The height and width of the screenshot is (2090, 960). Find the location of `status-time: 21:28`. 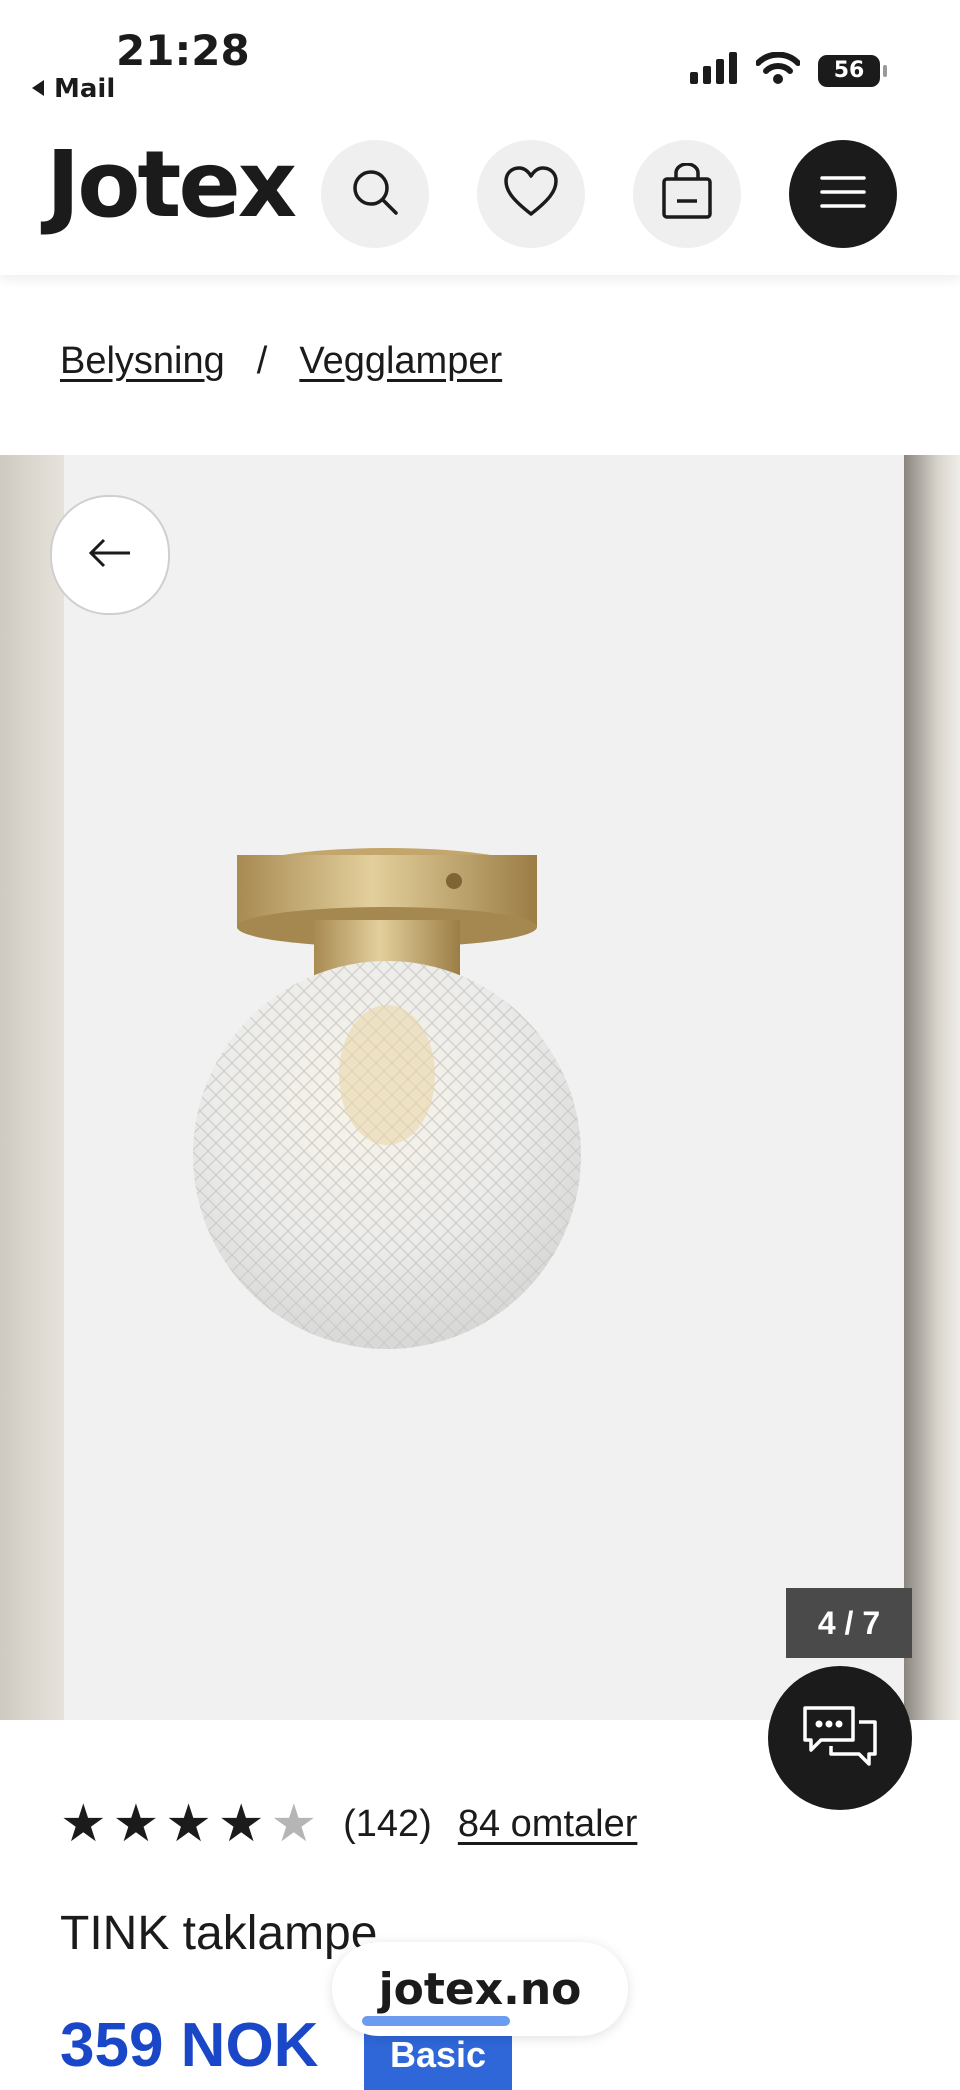

status-time: 21:28 is located at coordinates (183, 50).